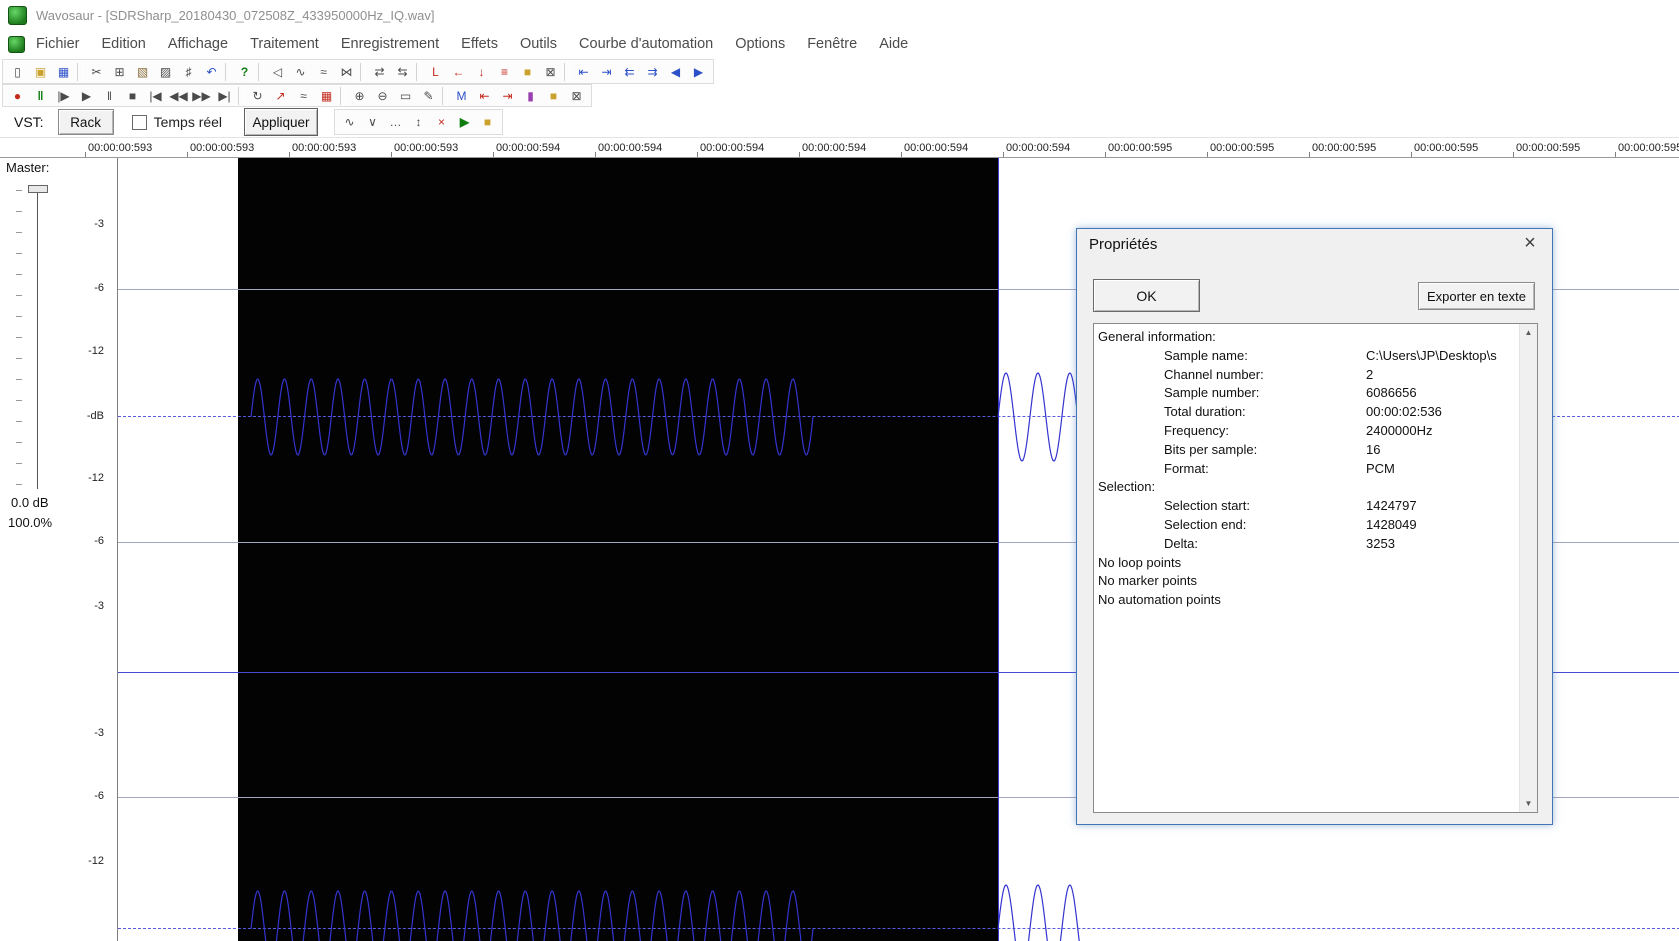 This screenshot has width=1679, height=941. I want to click on menu-item-enregistrement: Enregistrement, so click(390, 44).